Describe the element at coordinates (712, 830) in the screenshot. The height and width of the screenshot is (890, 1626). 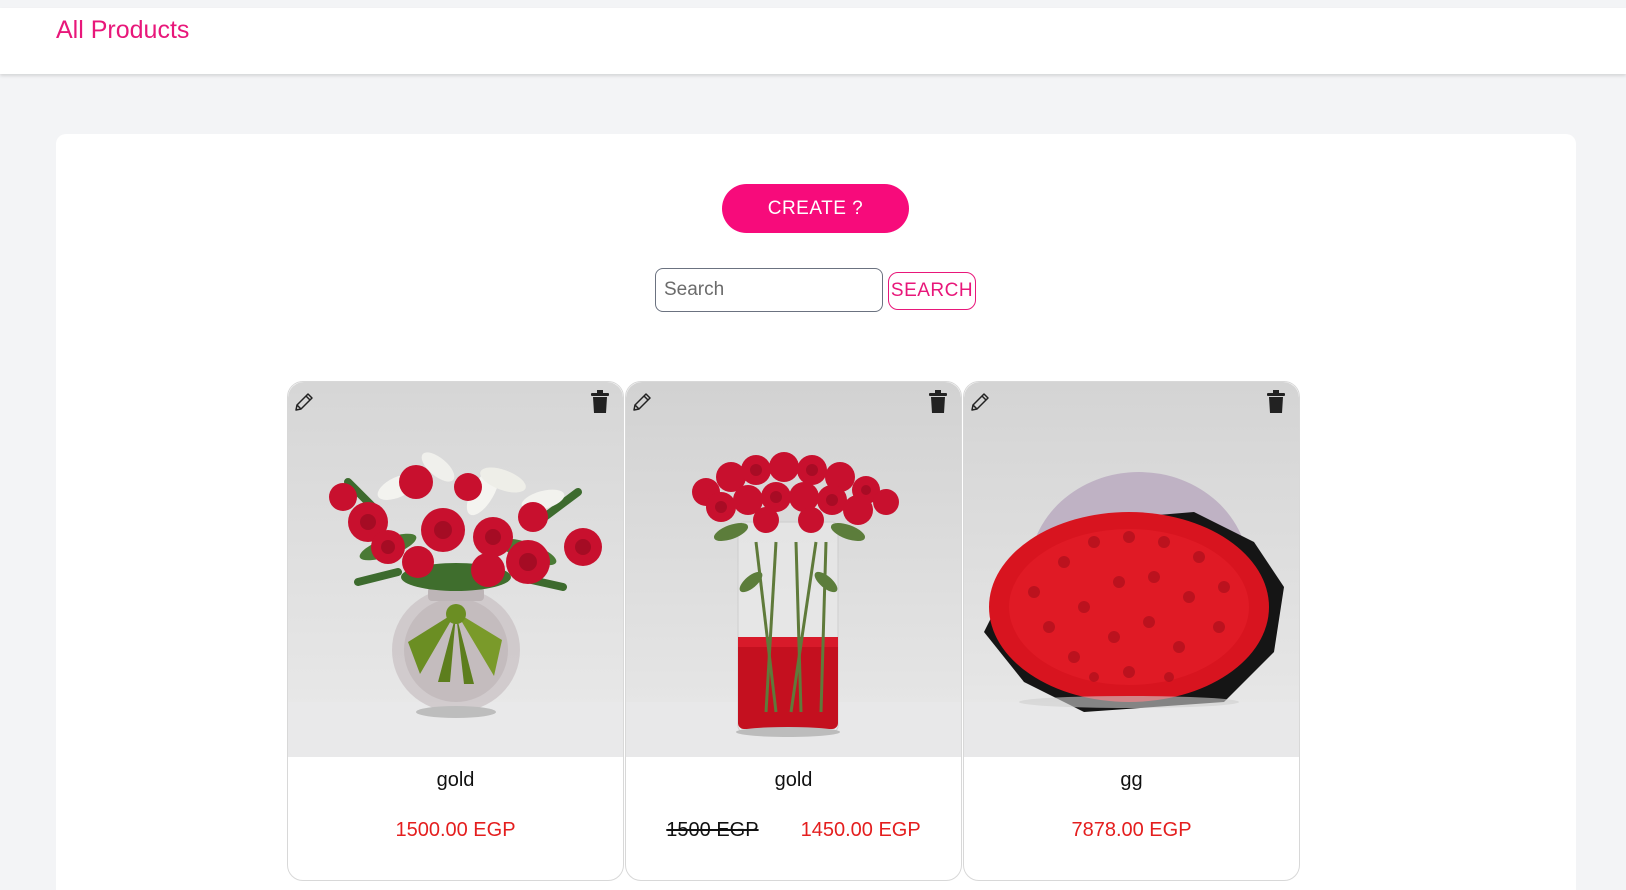
I see `product-old-price: 1500 EGP` at that location.